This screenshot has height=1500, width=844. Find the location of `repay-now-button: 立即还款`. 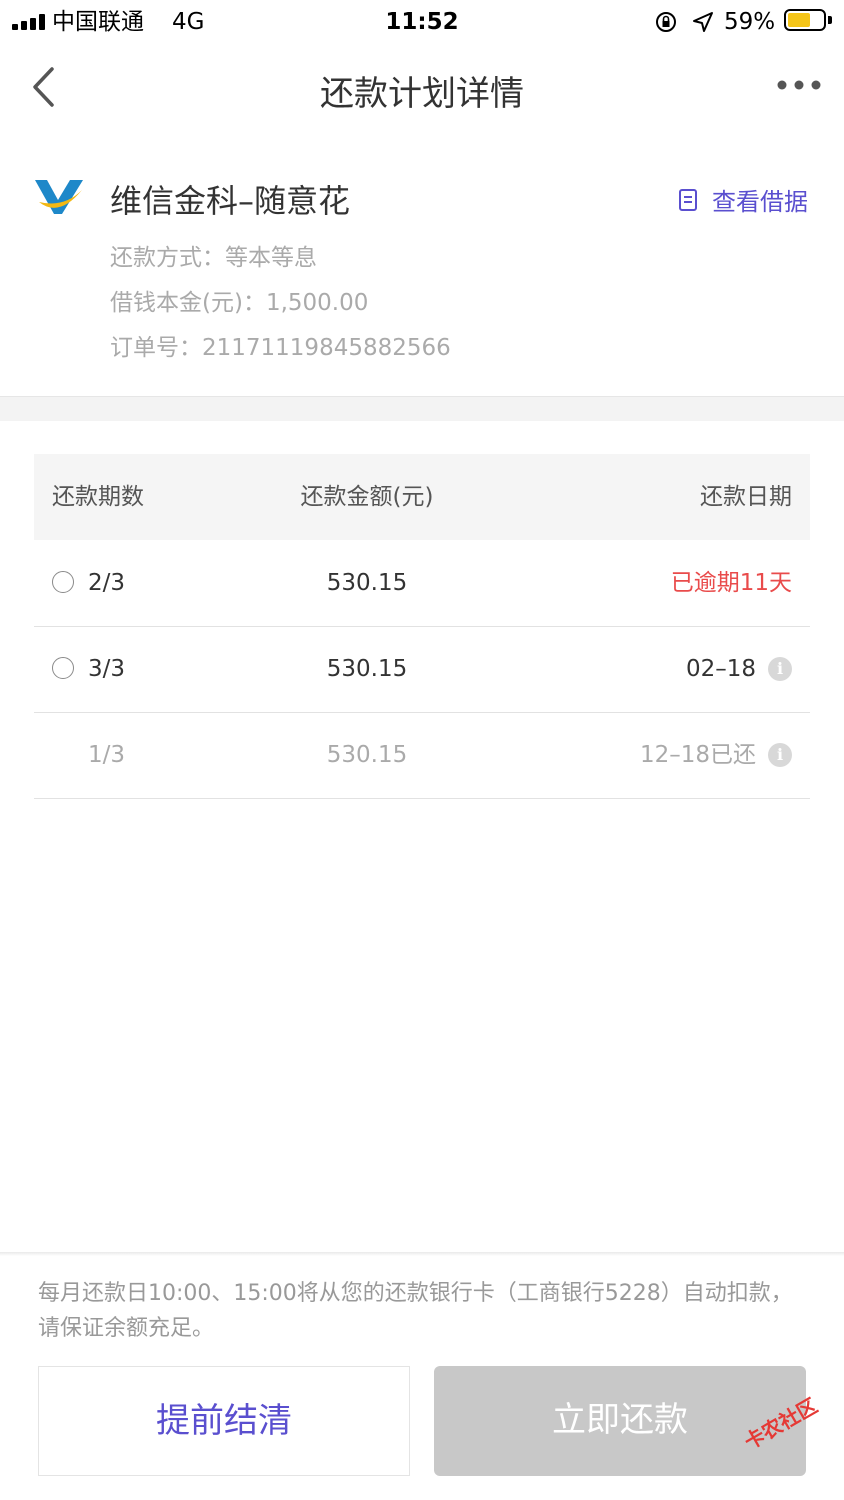

repay-now-button: 立即还款 is located at coordinates (620, 1421).